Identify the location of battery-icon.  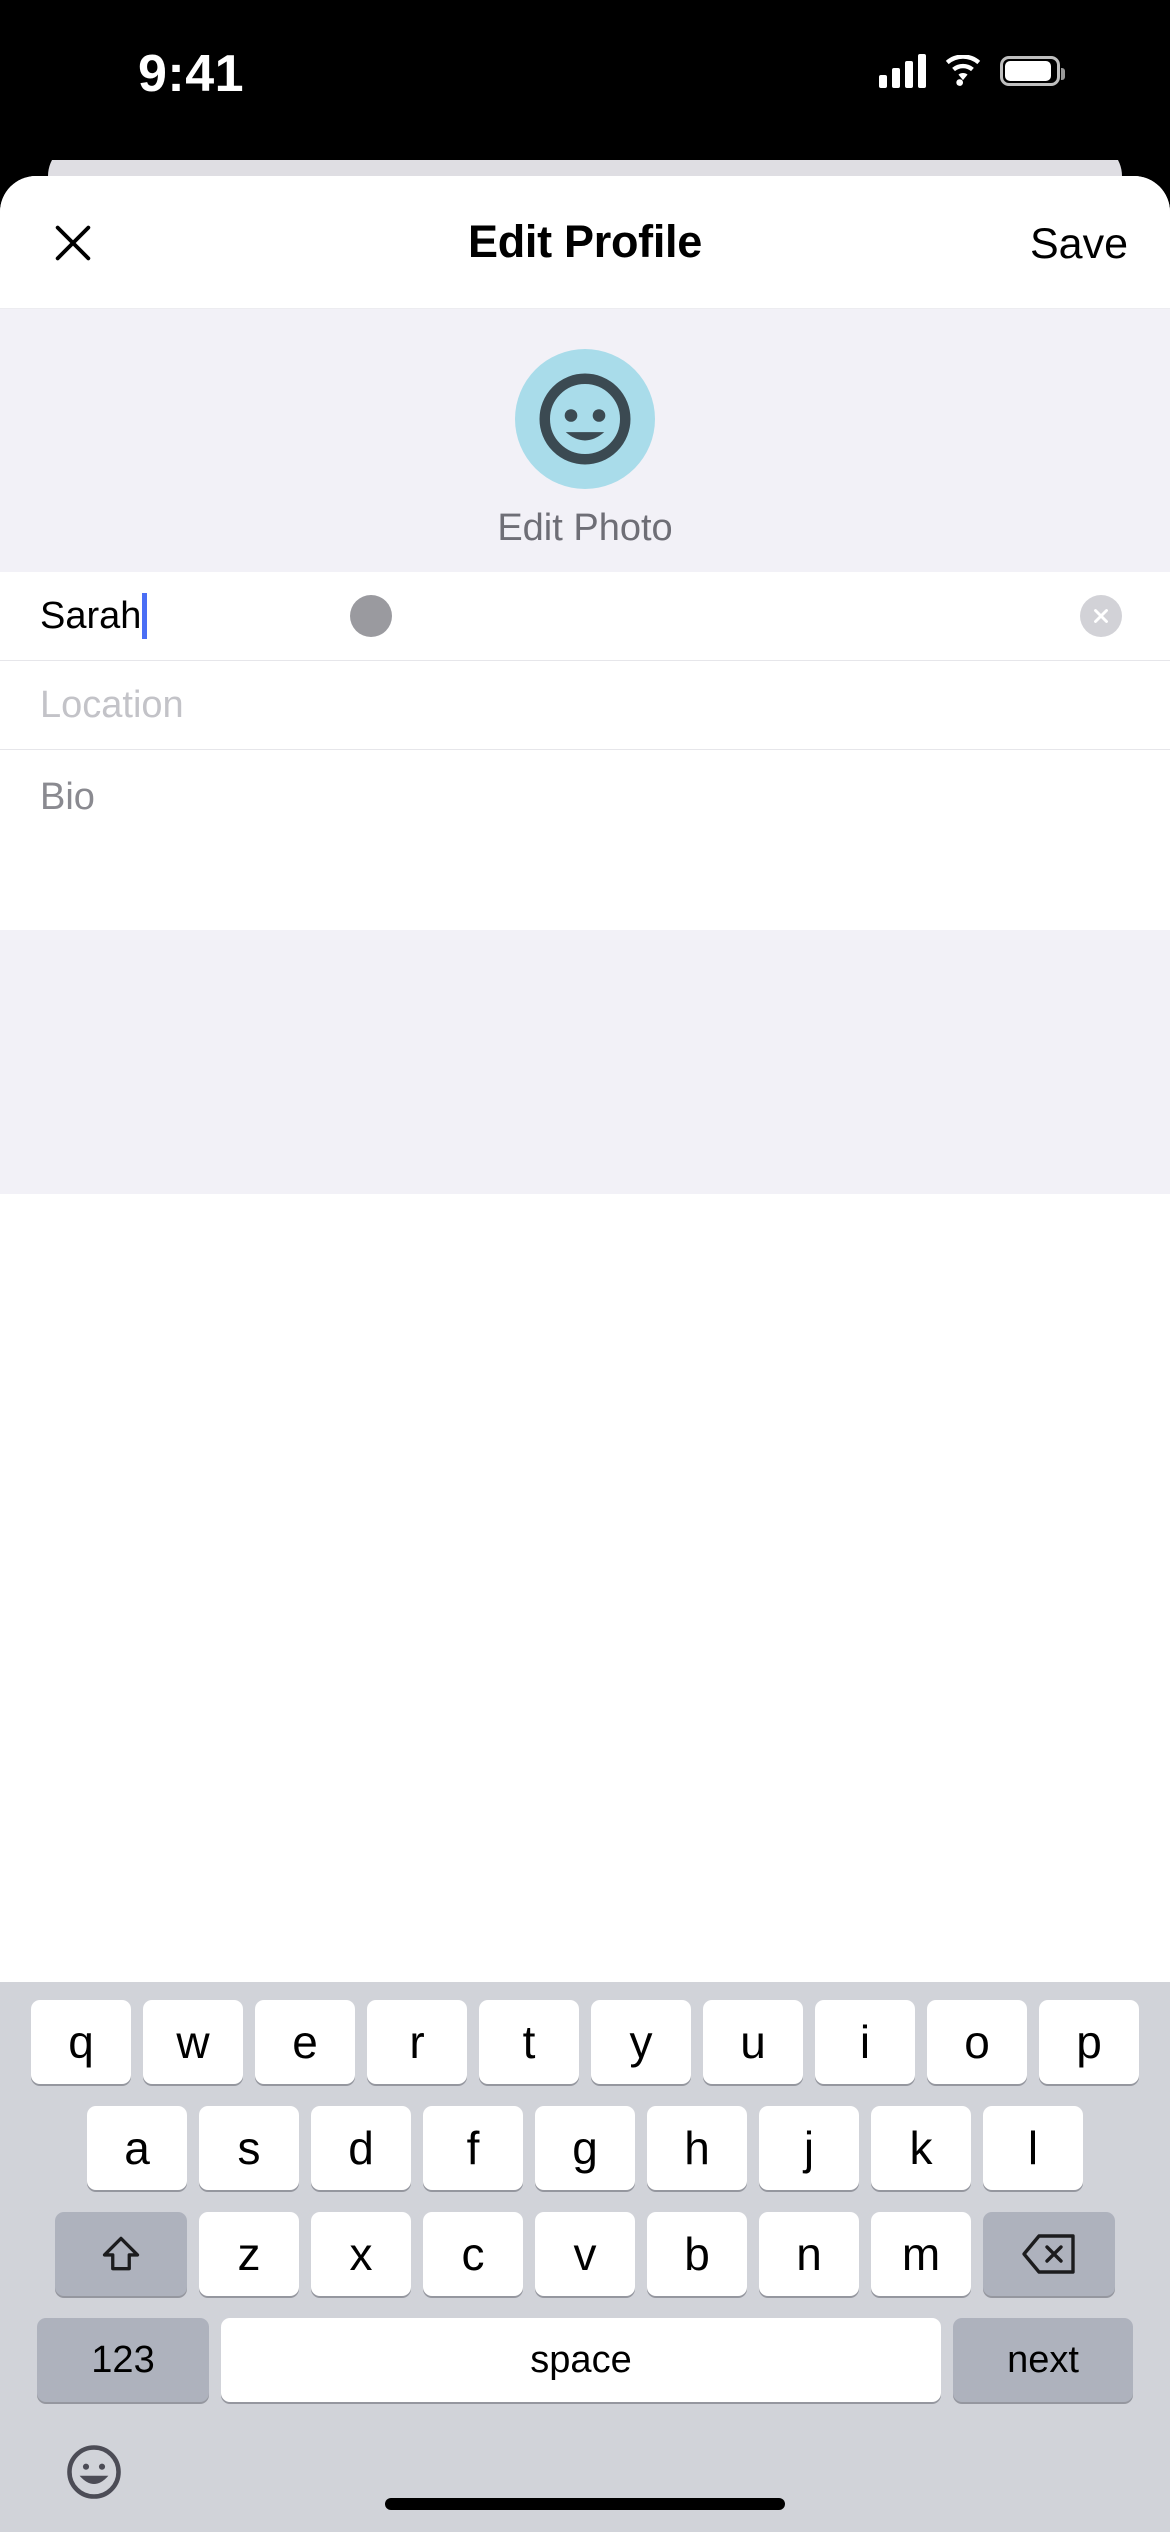
(1032, 71).